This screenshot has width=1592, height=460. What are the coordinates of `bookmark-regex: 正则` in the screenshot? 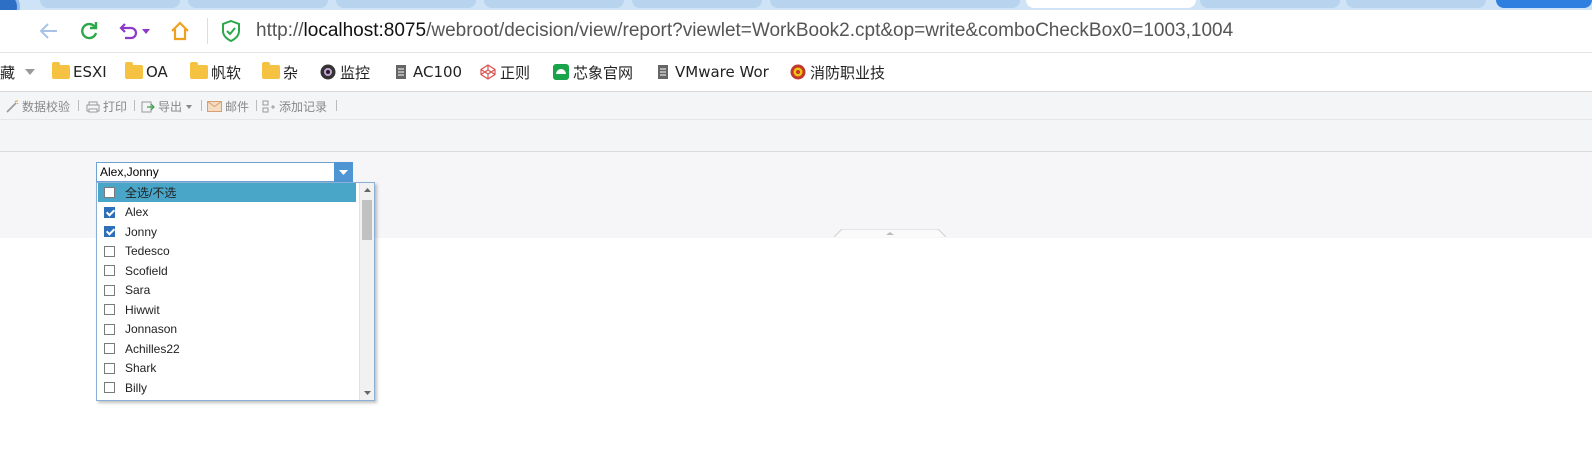 It's located at (505, 72).